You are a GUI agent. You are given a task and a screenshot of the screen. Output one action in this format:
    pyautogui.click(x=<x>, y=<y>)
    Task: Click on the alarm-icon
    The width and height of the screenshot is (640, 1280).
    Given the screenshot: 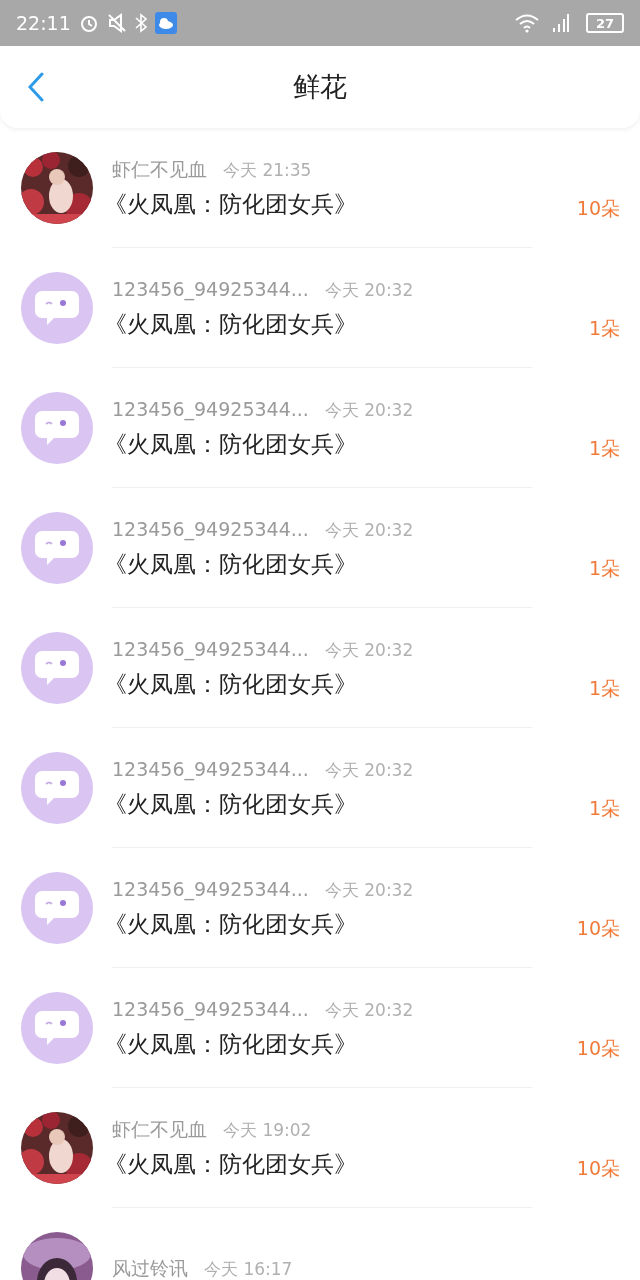 What is the action you would take?
    pyautogui.click(x=88, y=23)
    